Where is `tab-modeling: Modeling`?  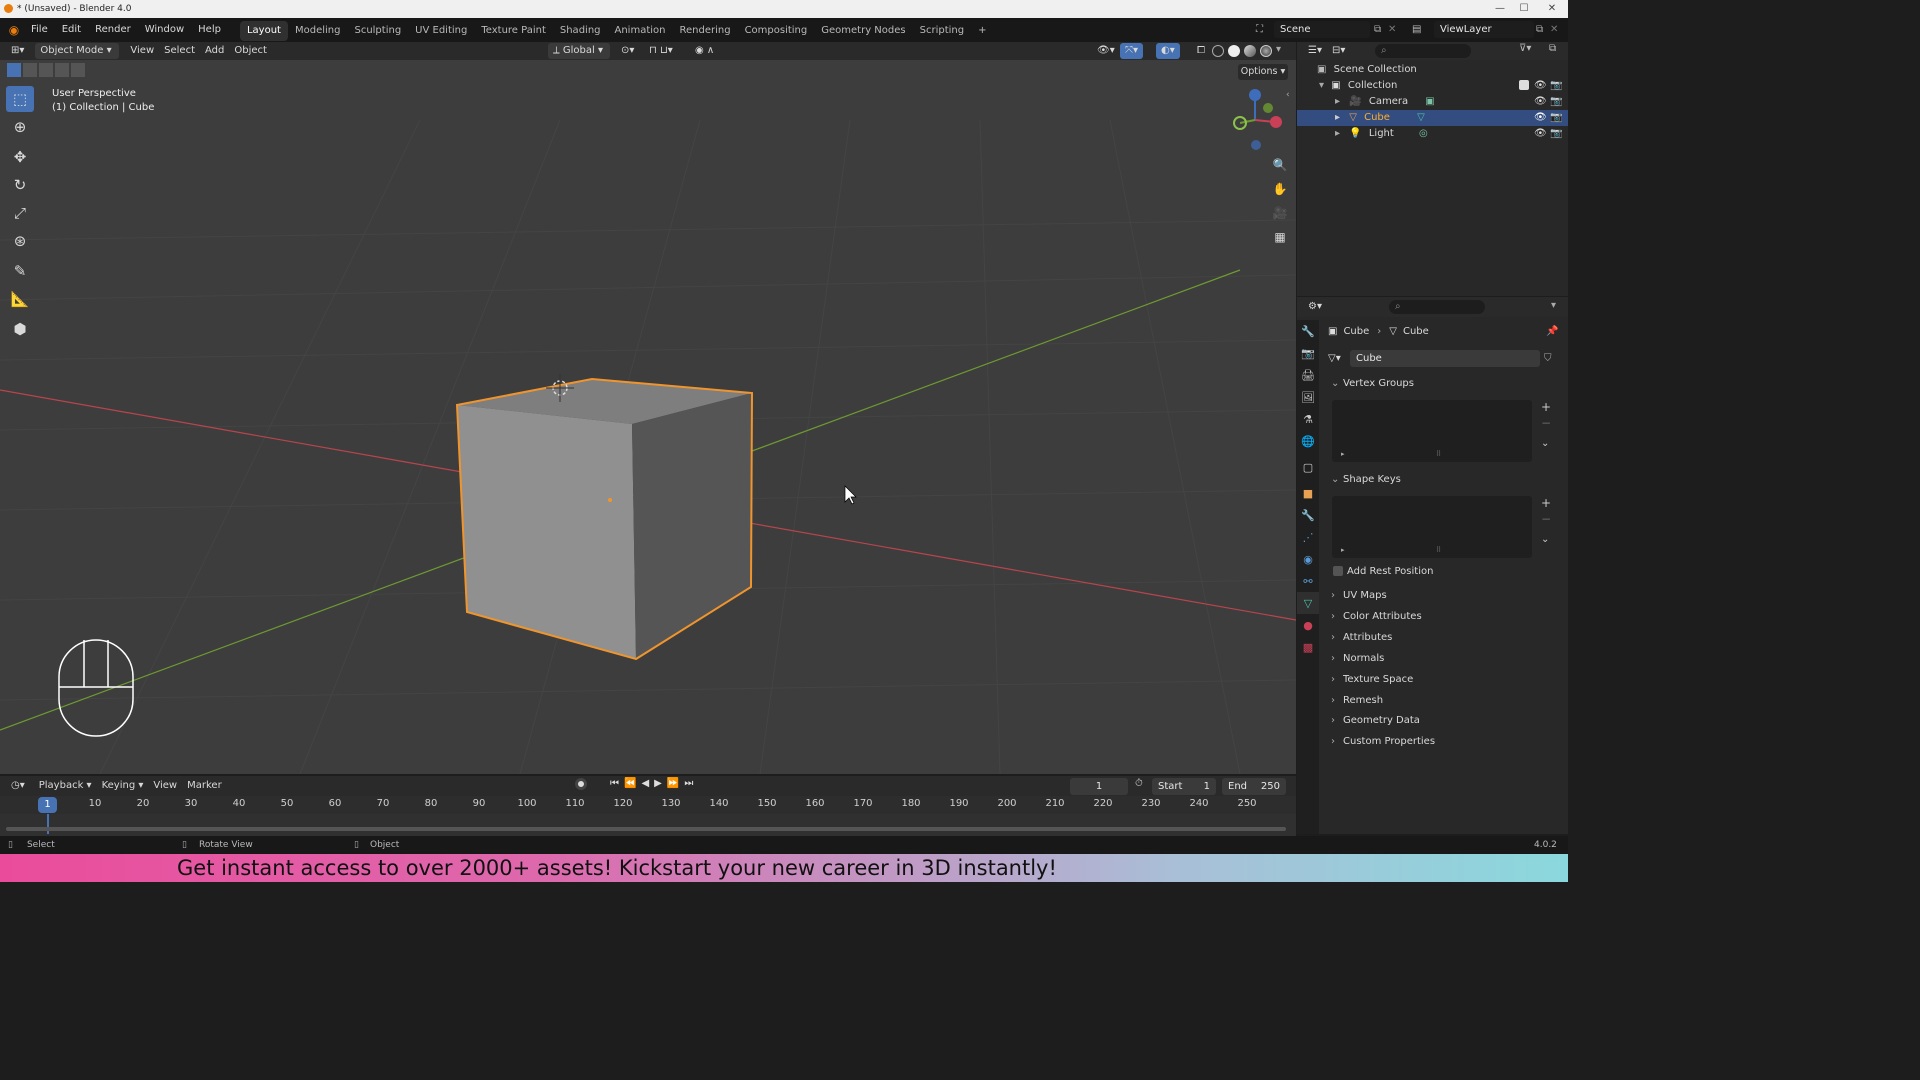
tab-modeling: Modeling is located at coordinates (318, 31).